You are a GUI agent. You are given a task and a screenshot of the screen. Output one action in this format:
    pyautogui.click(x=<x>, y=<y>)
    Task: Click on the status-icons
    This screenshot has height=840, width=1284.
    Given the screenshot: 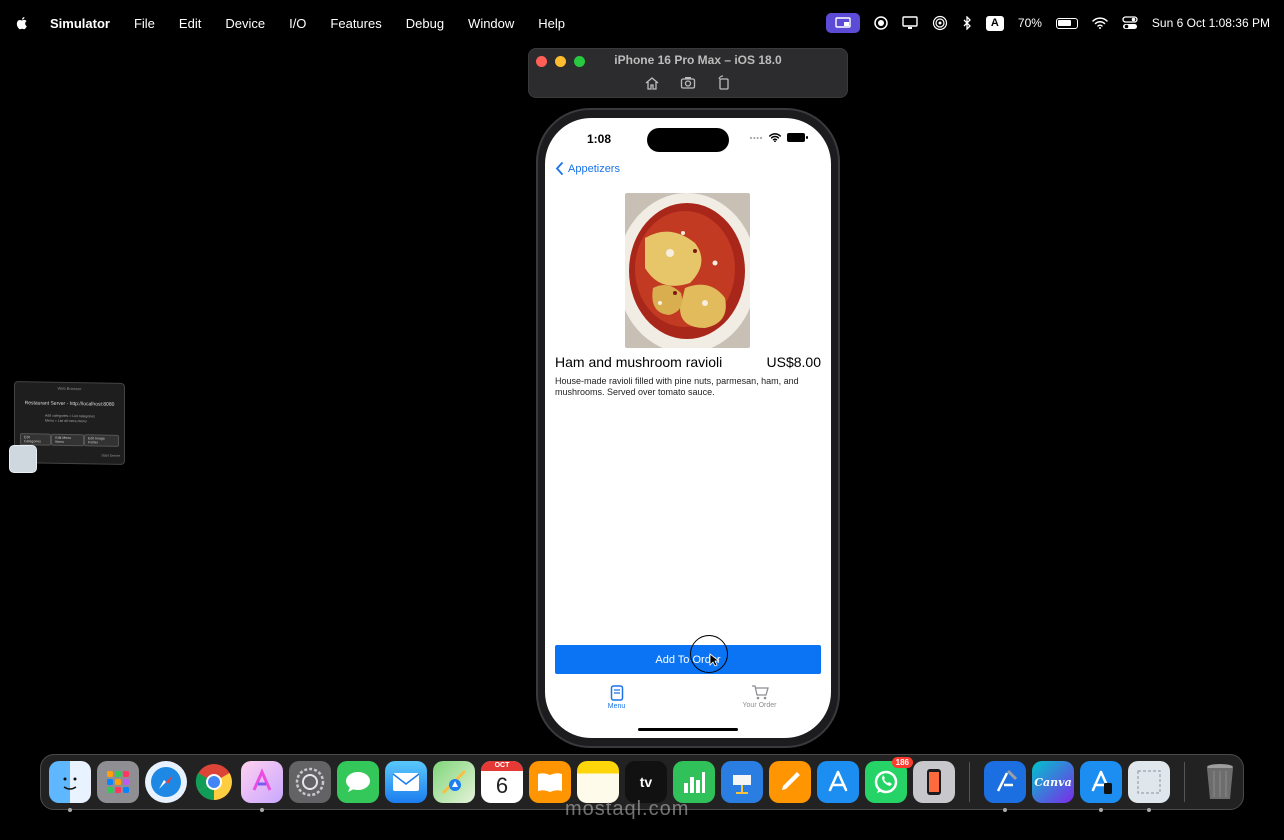 What is the action you would take?
    pyautogui.click(x=778, y=137)
    